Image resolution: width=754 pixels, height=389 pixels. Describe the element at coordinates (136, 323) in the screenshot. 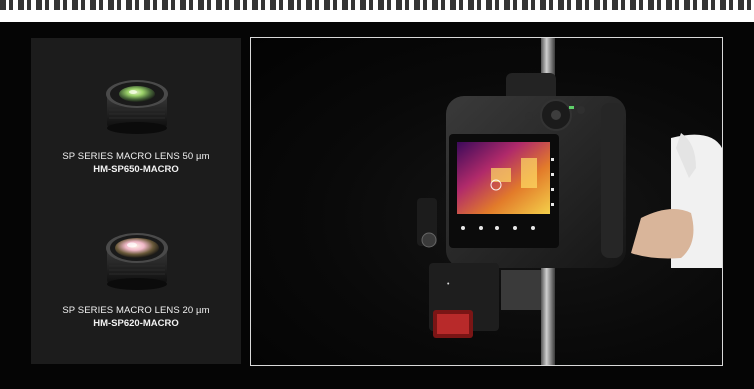

I see `lens-model-2: HM-SP620-MACRO` at that location.